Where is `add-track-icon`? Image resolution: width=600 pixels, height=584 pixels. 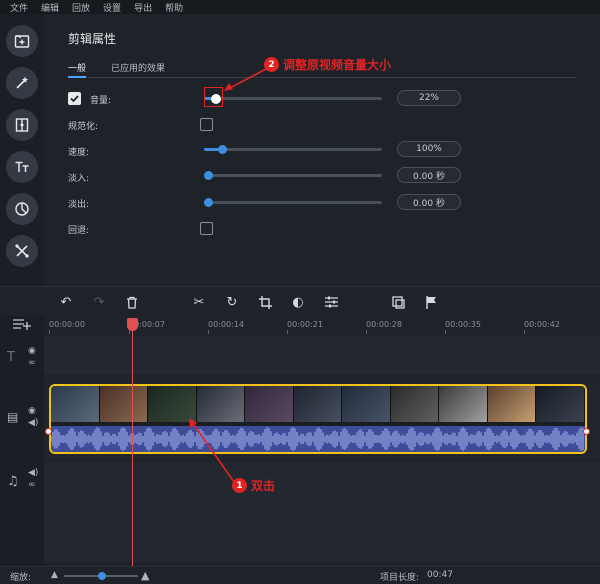 add-track-icon is located at coordinates (22, 325).